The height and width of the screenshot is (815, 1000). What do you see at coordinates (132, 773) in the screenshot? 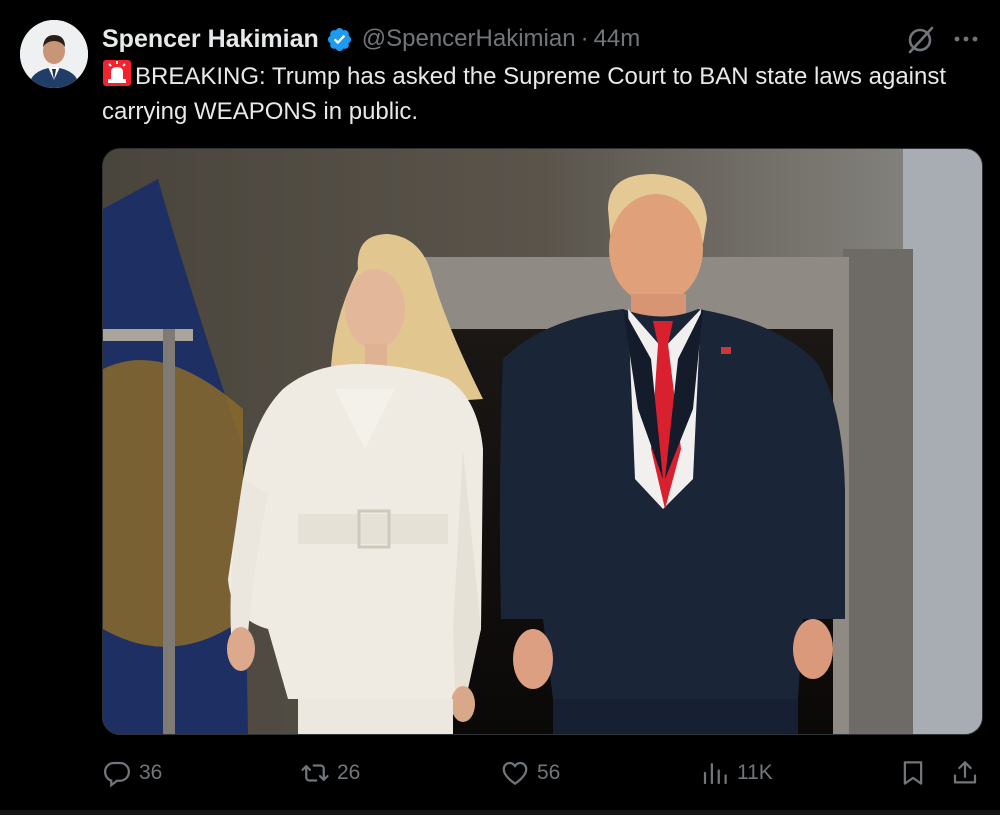
I see `reply-button: 36` at bounding box center [132, 773].